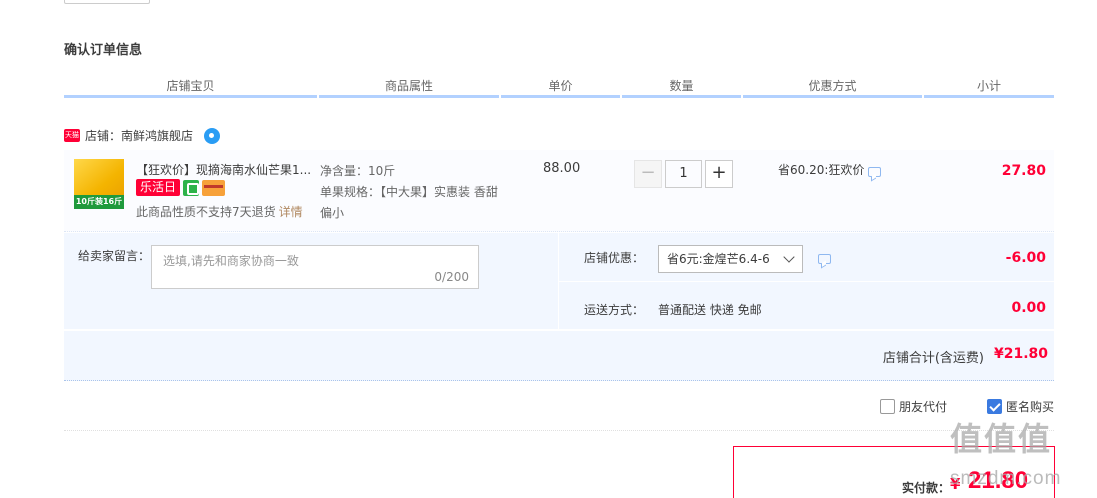 This screenshot has width=1097, height=498. I want to click on qty-input: 1, so click(683, 174).